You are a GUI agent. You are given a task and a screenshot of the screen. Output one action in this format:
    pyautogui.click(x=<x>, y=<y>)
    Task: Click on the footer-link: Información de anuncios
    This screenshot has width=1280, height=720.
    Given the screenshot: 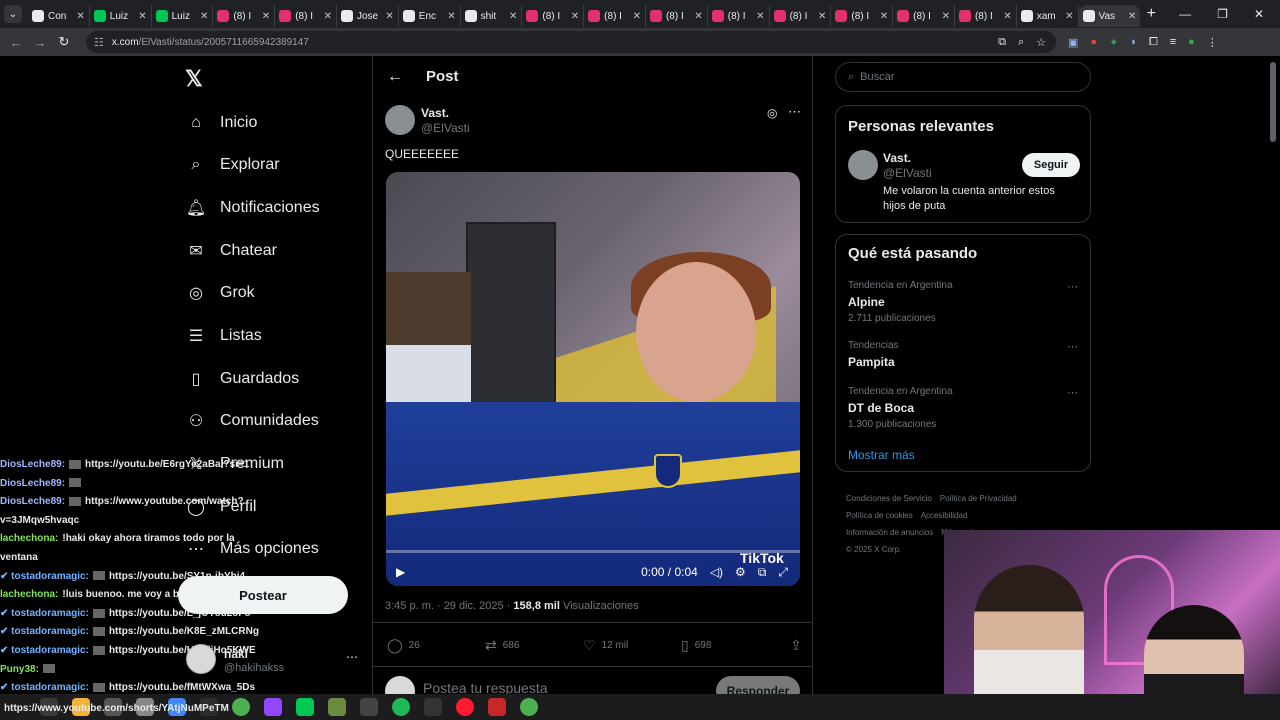 What is the action you would take?
    pyautogui.click(x=889, y=532)
    